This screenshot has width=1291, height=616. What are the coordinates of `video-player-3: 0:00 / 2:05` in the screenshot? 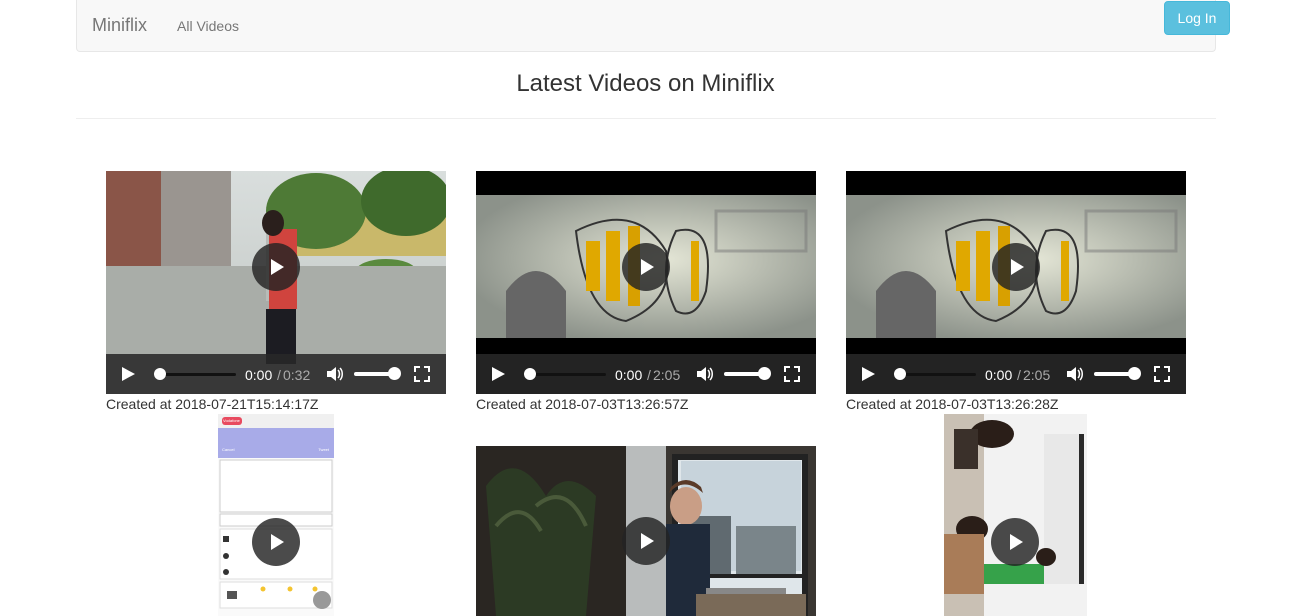 It's located at (1016, 282).